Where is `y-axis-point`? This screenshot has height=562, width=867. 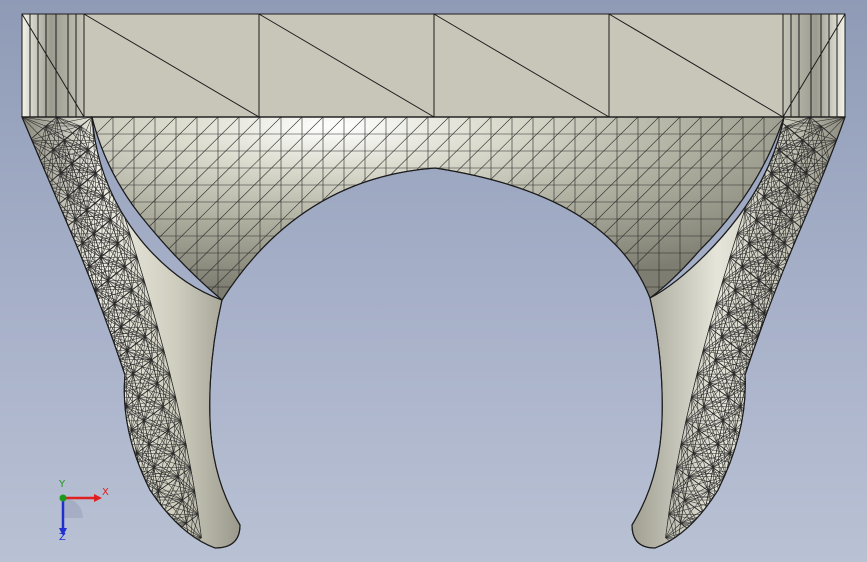 y-axis-point is located at coordinates (63, 498).